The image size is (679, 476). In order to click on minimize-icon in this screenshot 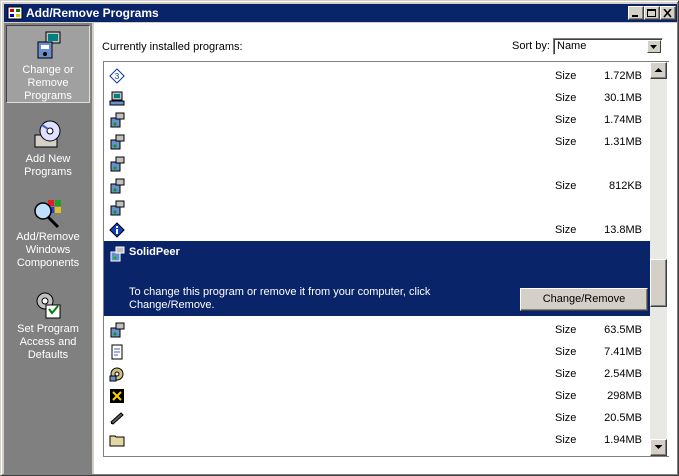, I will do `click(635, 16)`.